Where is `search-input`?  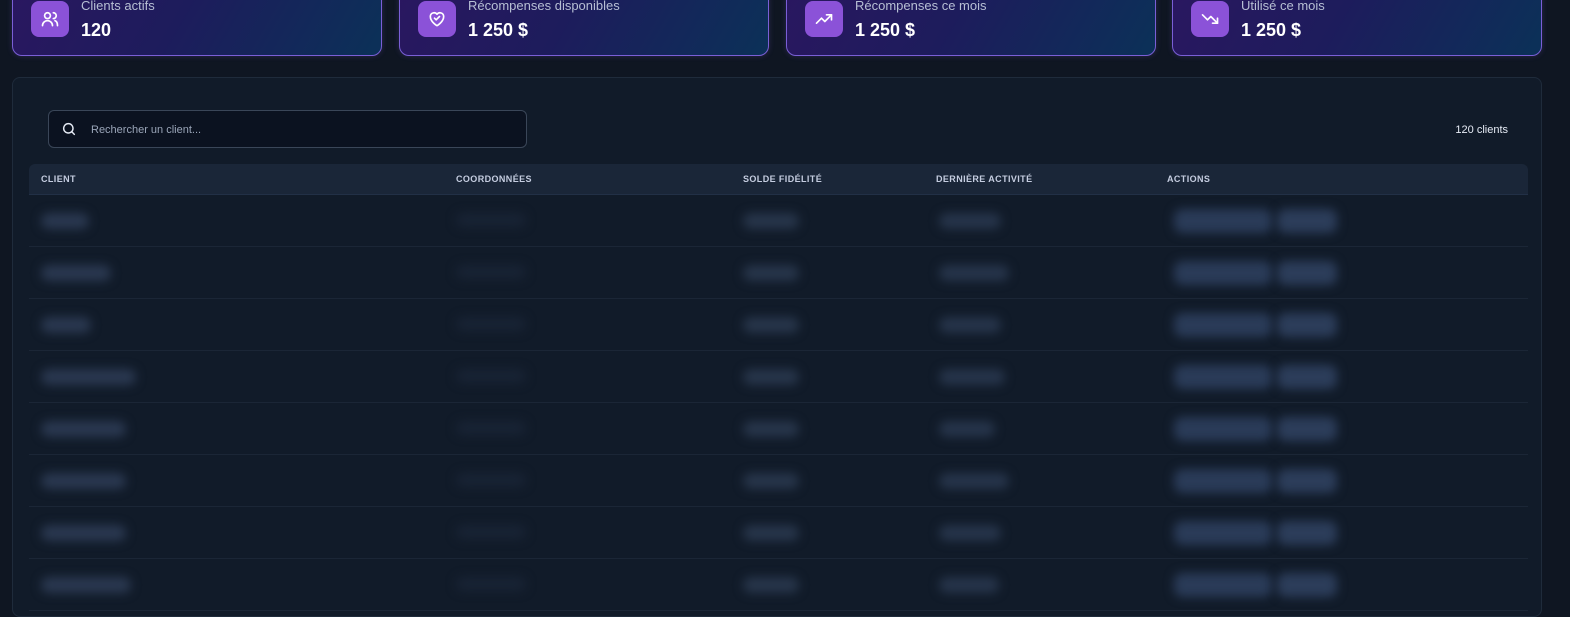
search-input is located at coordinates (301, 130).